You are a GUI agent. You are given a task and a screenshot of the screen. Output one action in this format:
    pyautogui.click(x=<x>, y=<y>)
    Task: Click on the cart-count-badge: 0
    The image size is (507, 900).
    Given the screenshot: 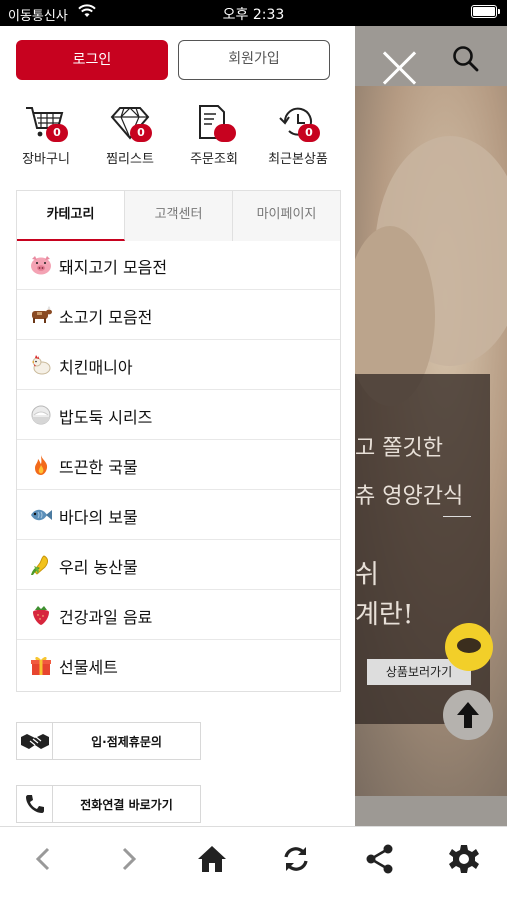 What is the action you would take?
    pyautogui.click(x=57, y=133)
    